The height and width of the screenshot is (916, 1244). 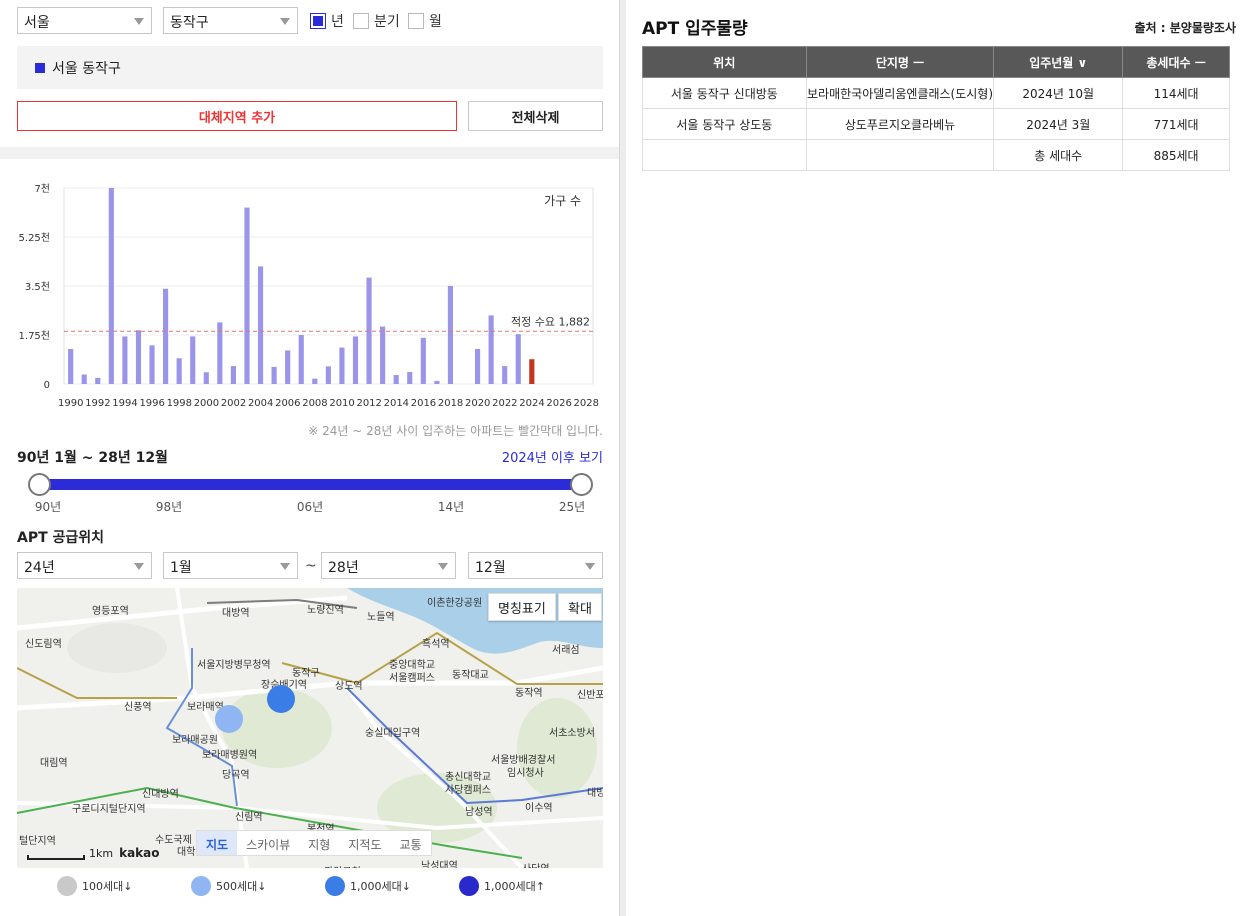 What do you see at coordinates (535, 565) in the screenshot?
I see `to-month-select: 12월` at bounding box center [535, 565].